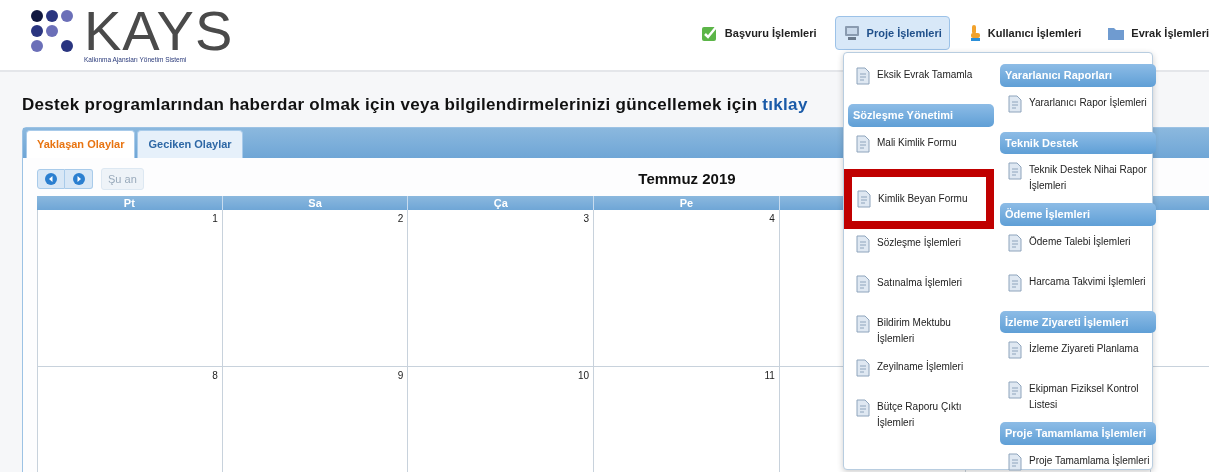  I want to click on day-header: Pe, so click(686, 203).